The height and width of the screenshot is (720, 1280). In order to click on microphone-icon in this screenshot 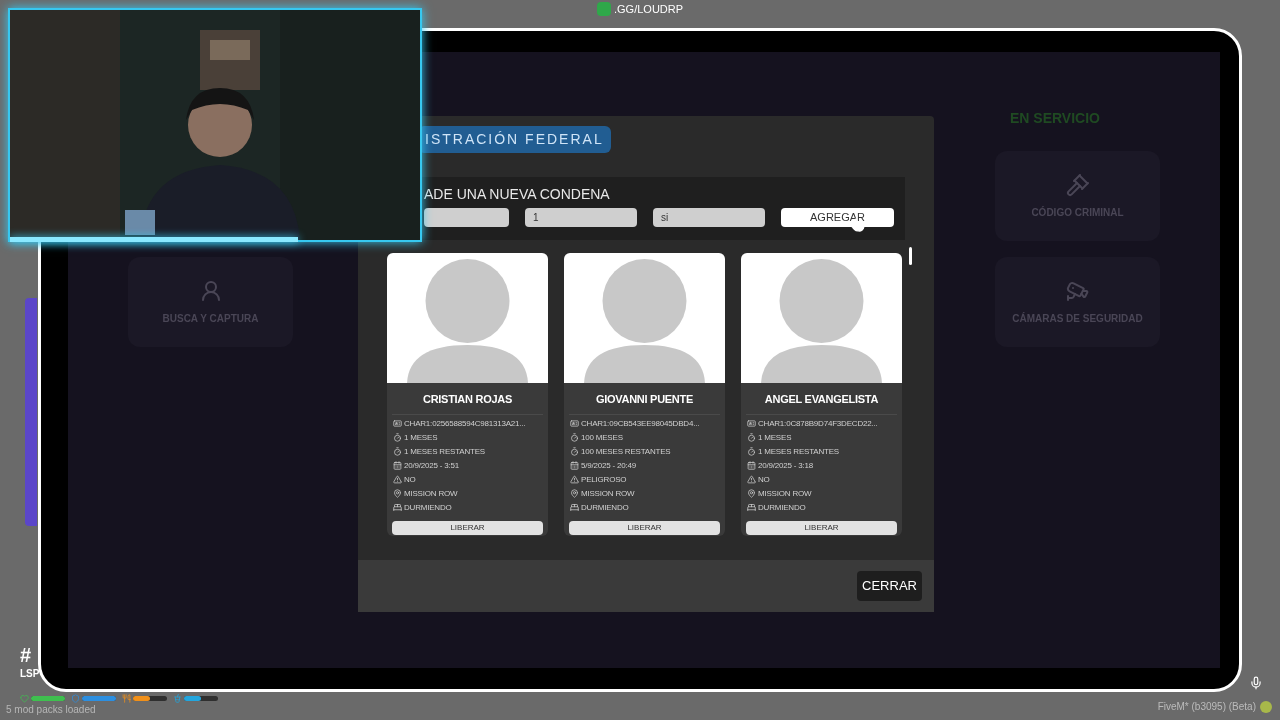, I will do `click(1256, 683)`.